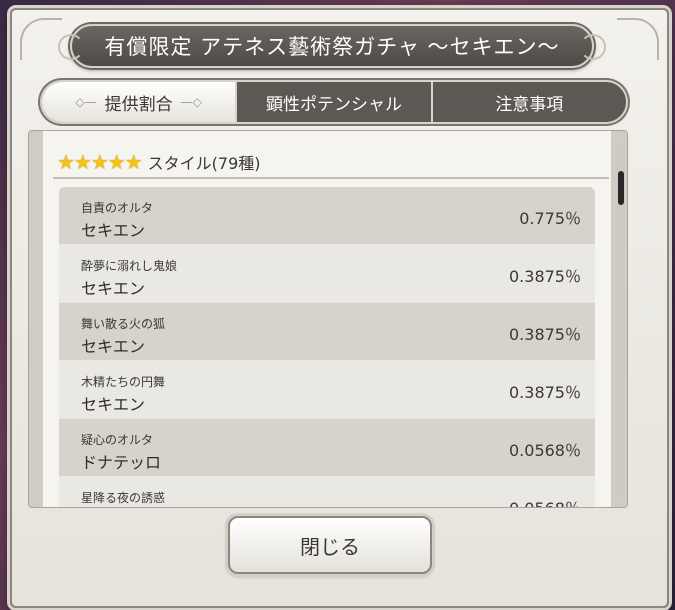  I want to click on list-item: 木精たちの円舞セキエン 0.3875％, so click(327, 390).